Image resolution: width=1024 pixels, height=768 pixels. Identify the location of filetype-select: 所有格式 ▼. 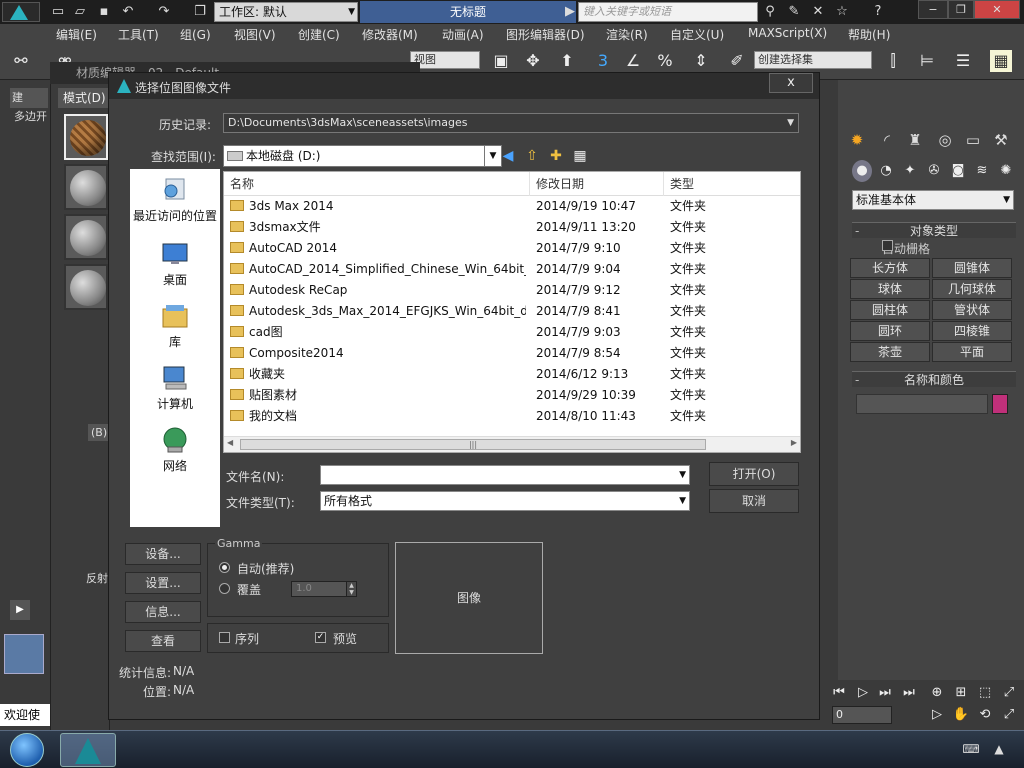
(505, 501).